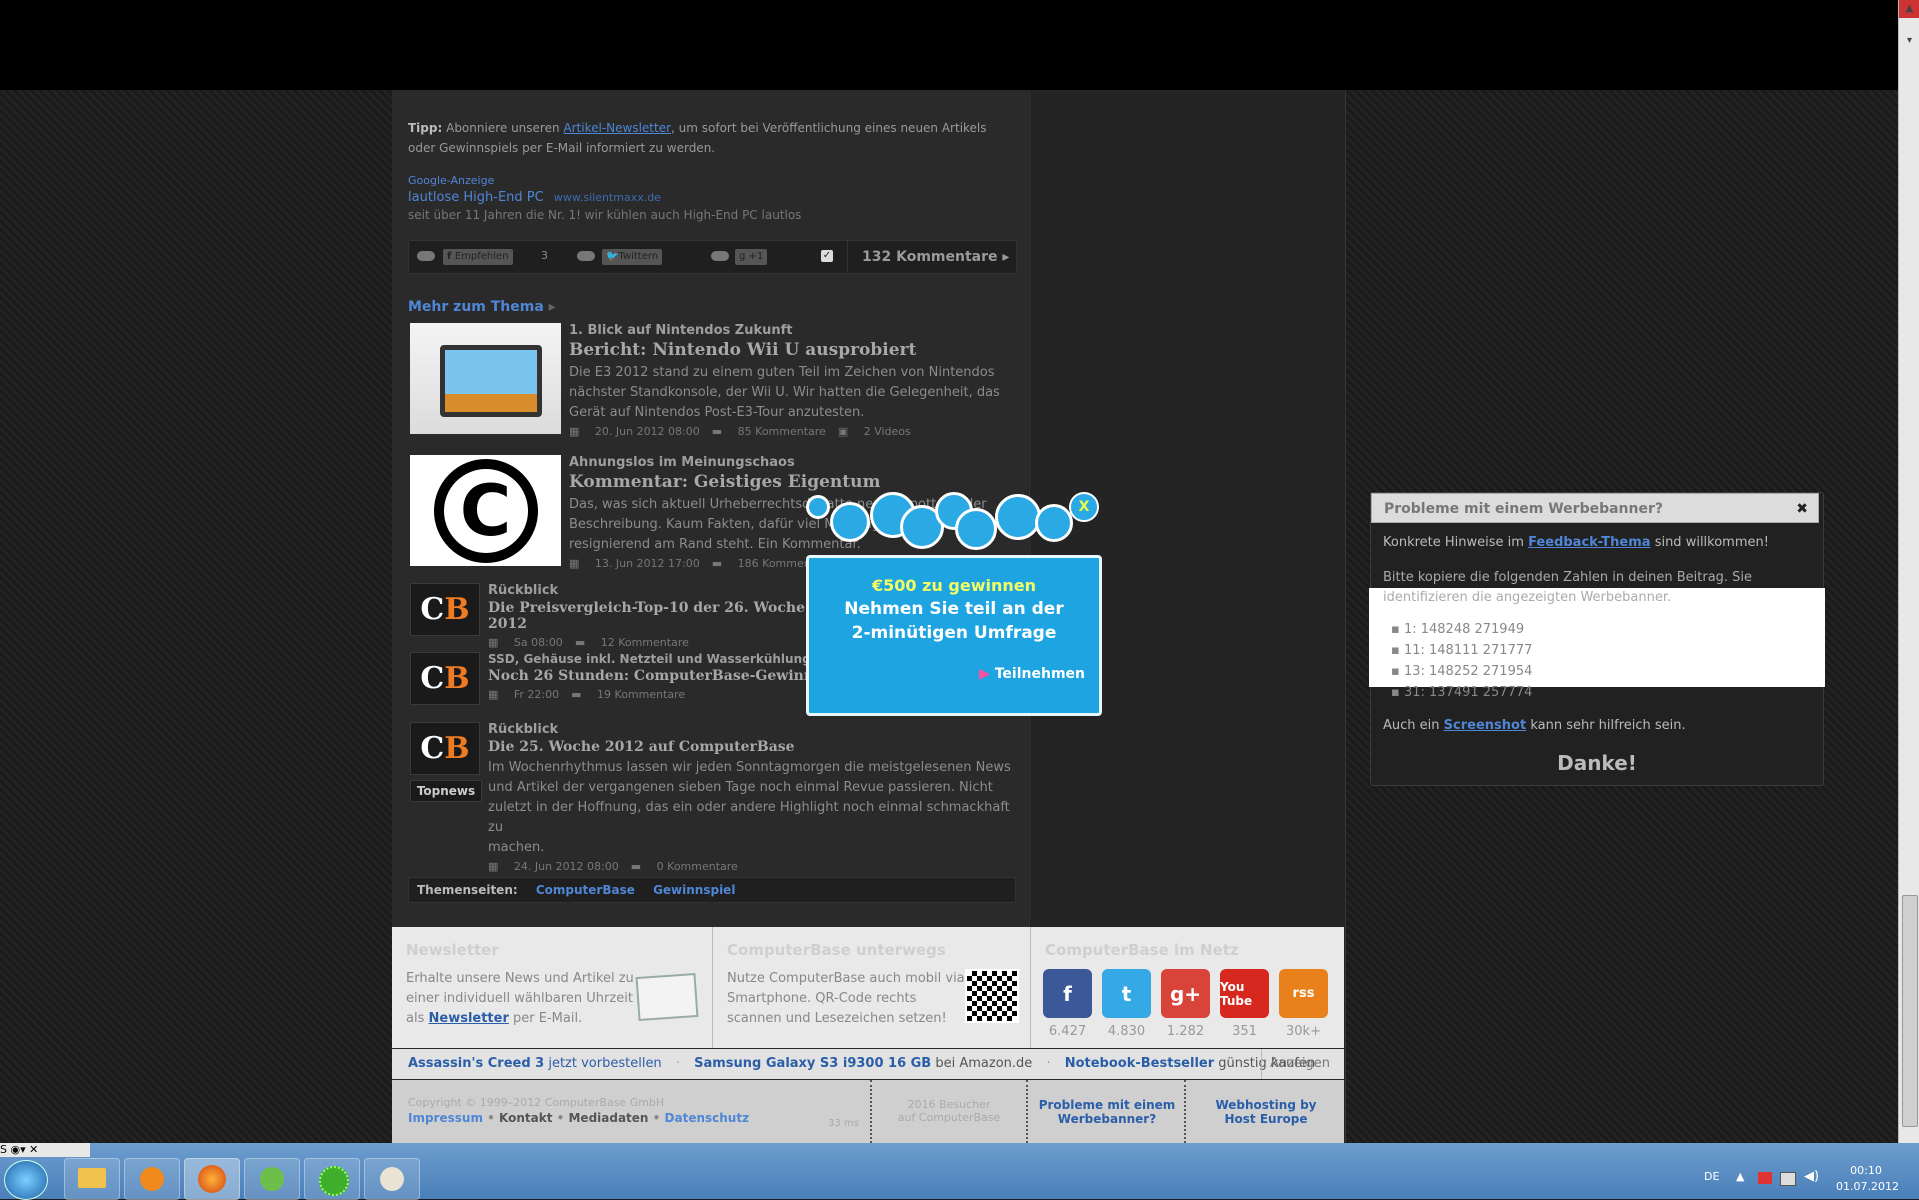  I want to click on folder-icon, so click(92, 1178).